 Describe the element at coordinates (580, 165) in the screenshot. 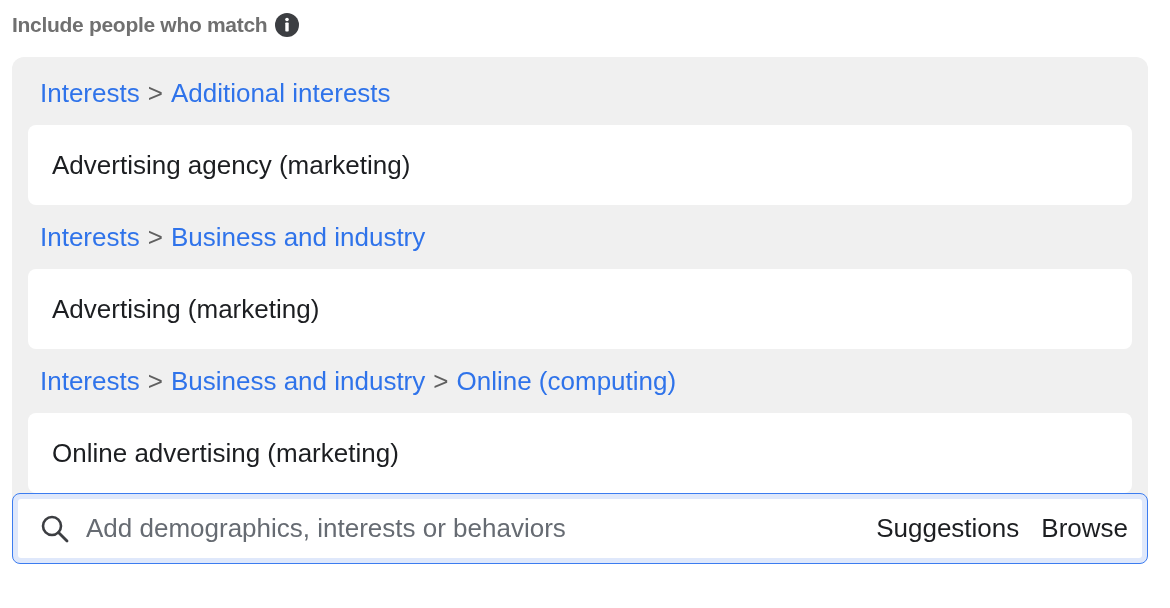

I see `interest-item: Advertising agency (marketing)` at that location.